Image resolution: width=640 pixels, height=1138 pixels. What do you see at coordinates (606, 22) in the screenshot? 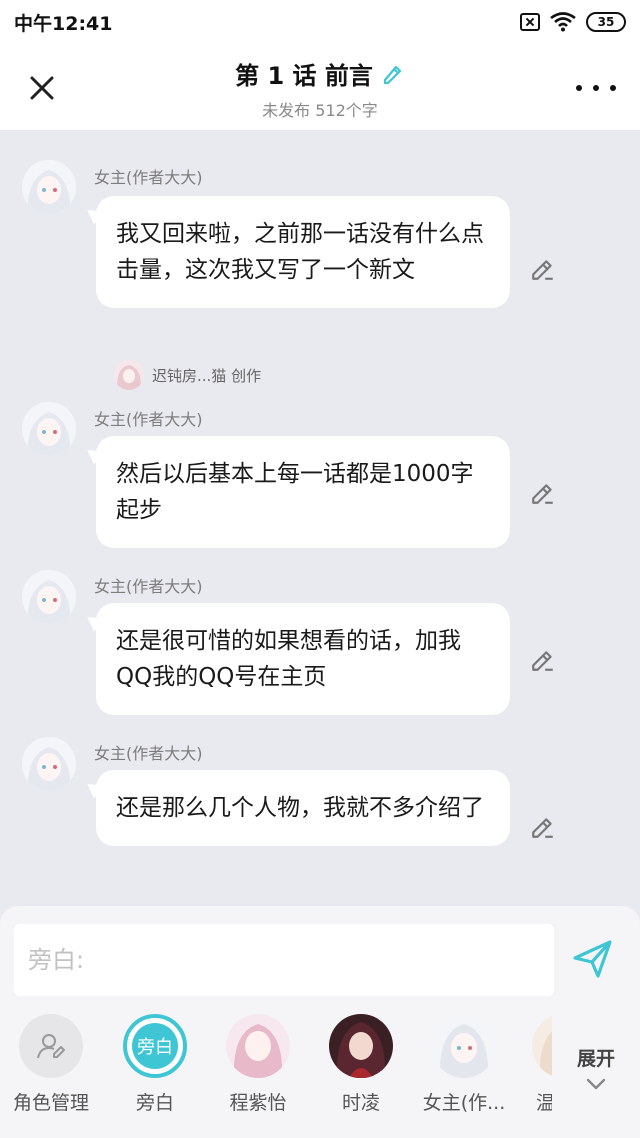
I see `battery-indicator: 35` at bounding box center [606, 22].